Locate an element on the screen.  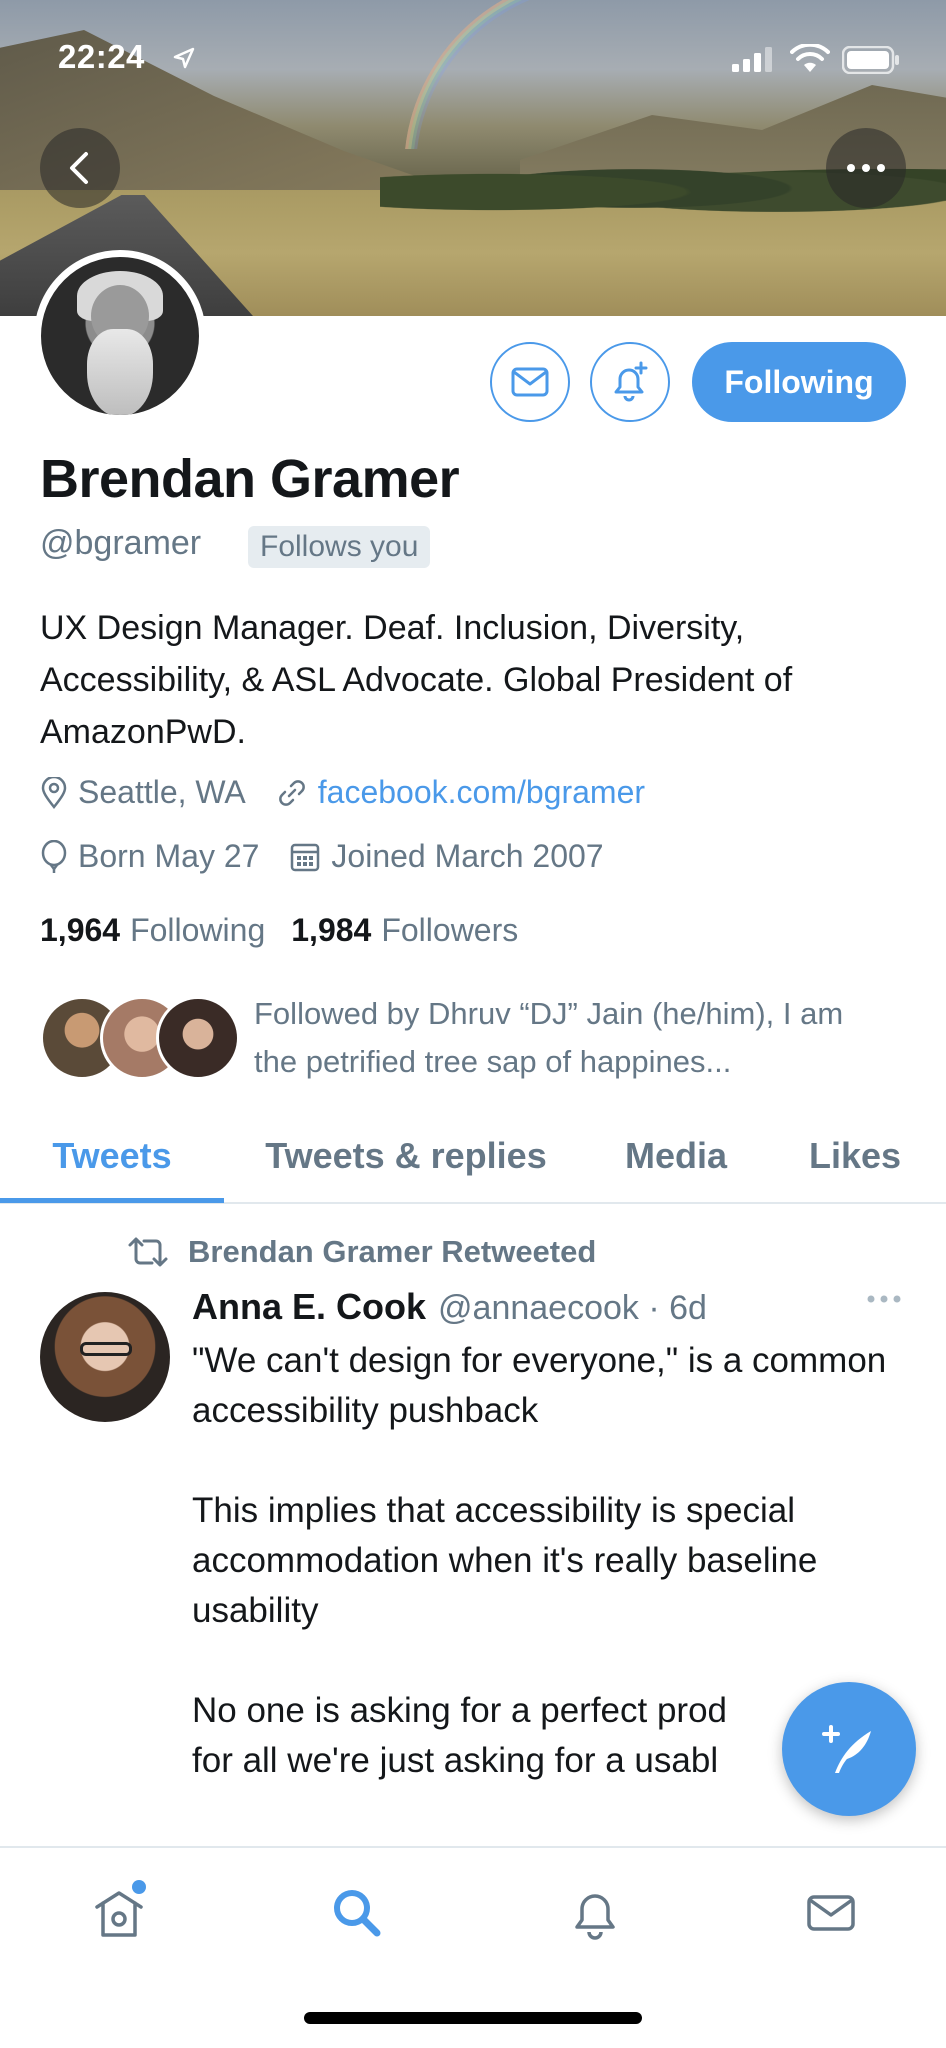
website-link: facebook.com/bgramer is located at coordinates (481, 792).